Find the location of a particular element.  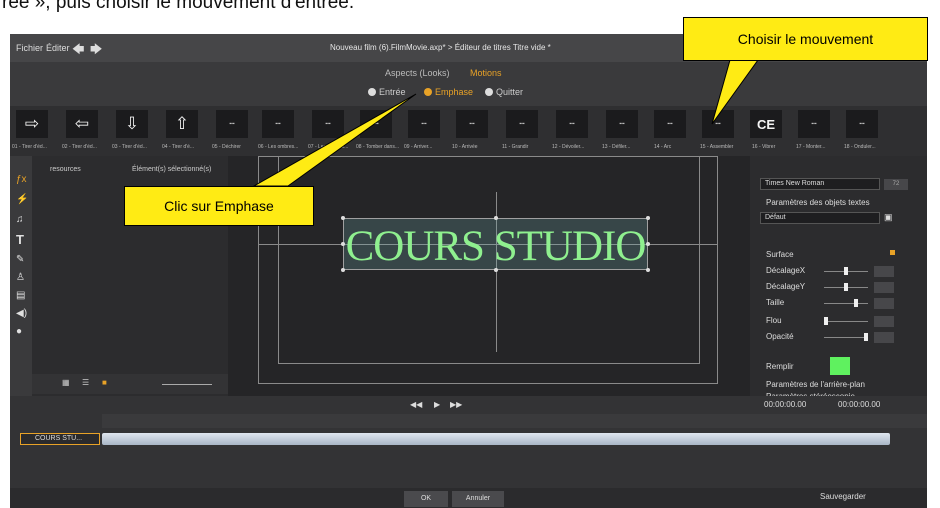

callout-click-emphase: Clic sur Emphase is located at coordinates (219, 206).